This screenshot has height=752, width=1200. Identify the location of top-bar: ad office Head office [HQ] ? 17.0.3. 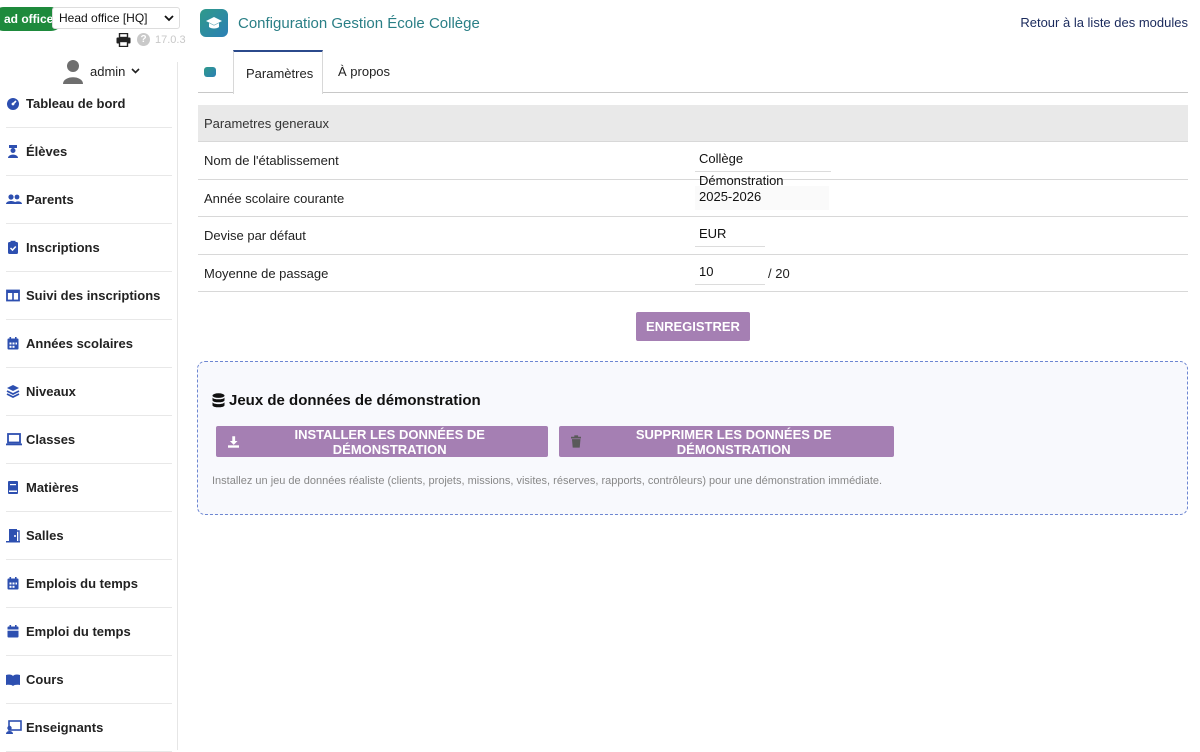
(100, 31).